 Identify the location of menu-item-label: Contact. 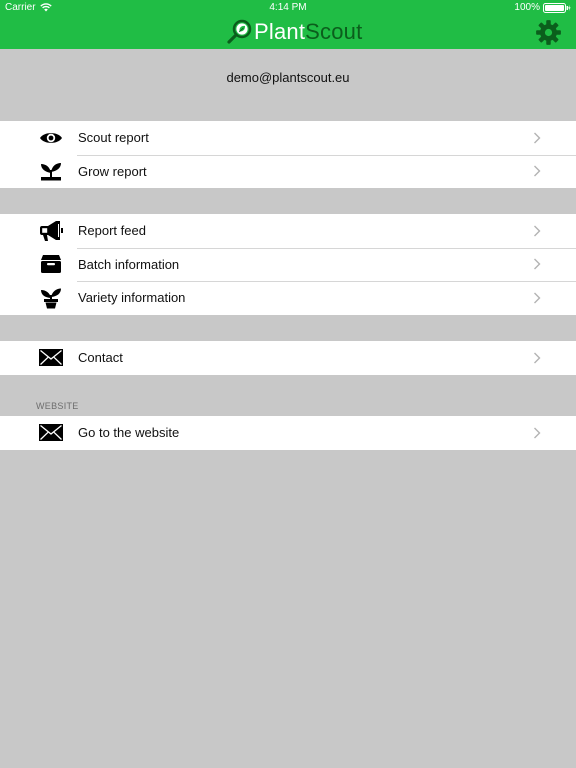
(100, 358).